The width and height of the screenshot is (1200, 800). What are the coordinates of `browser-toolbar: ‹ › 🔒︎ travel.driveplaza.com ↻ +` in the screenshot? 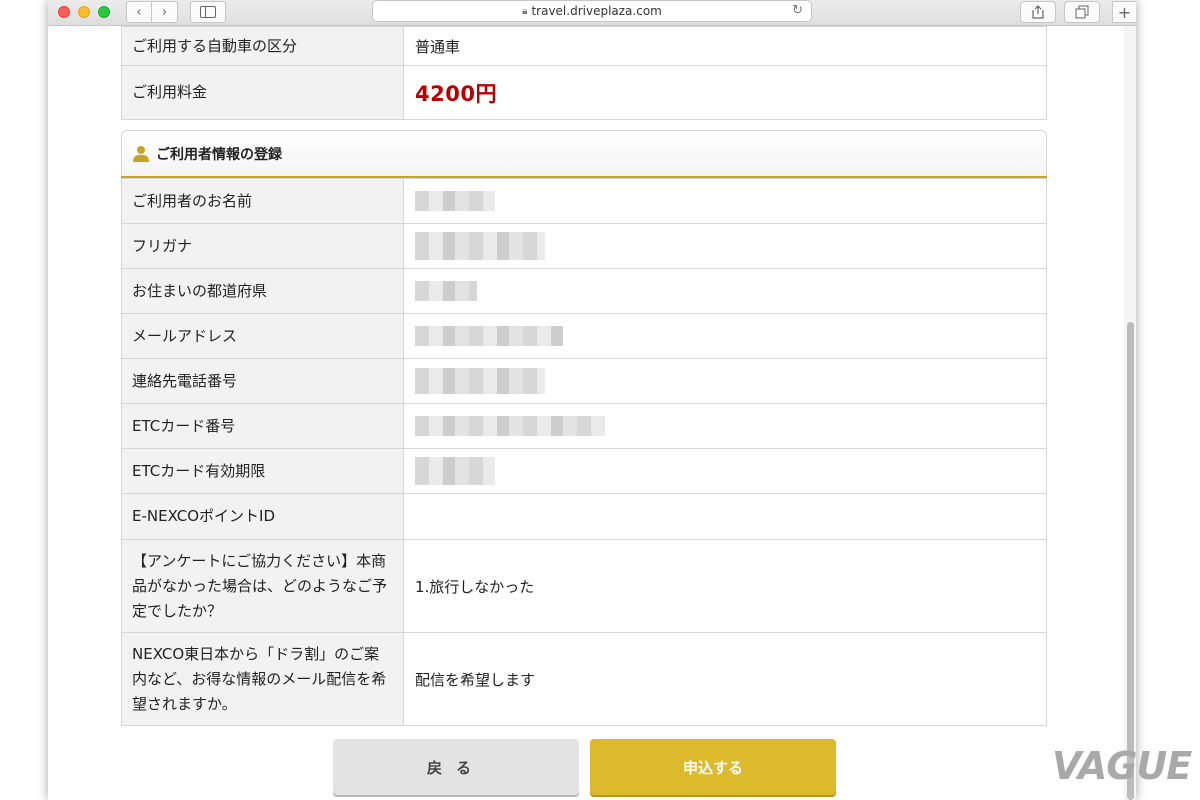 It's located at (592, 13).